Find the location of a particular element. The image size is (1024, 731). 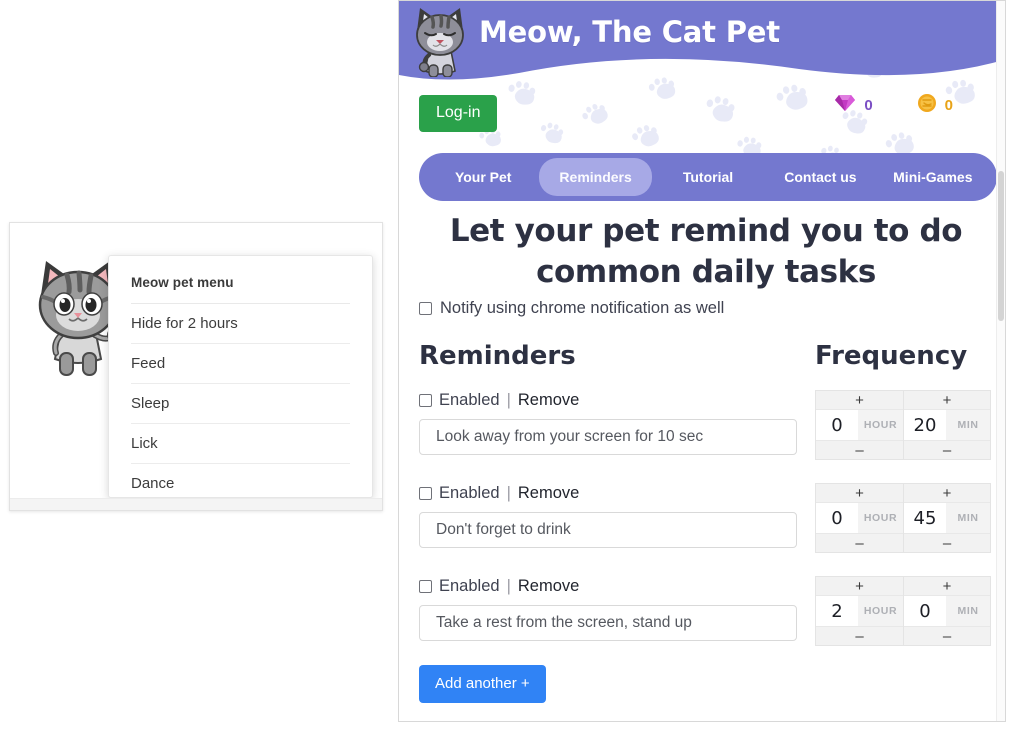

minute-stepper-column: + 0 MIN – is located at coordinates (946, 611).